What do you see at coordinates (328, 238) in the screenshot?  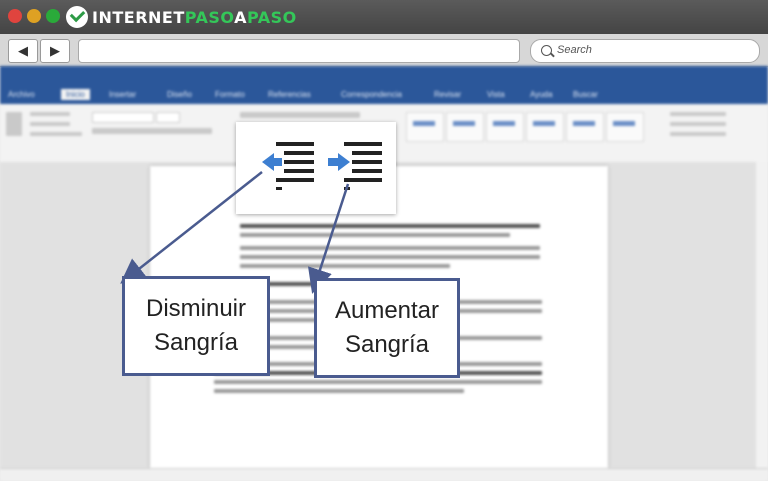 I see `increase-indent-arrow` at bounding box center [328, 238].